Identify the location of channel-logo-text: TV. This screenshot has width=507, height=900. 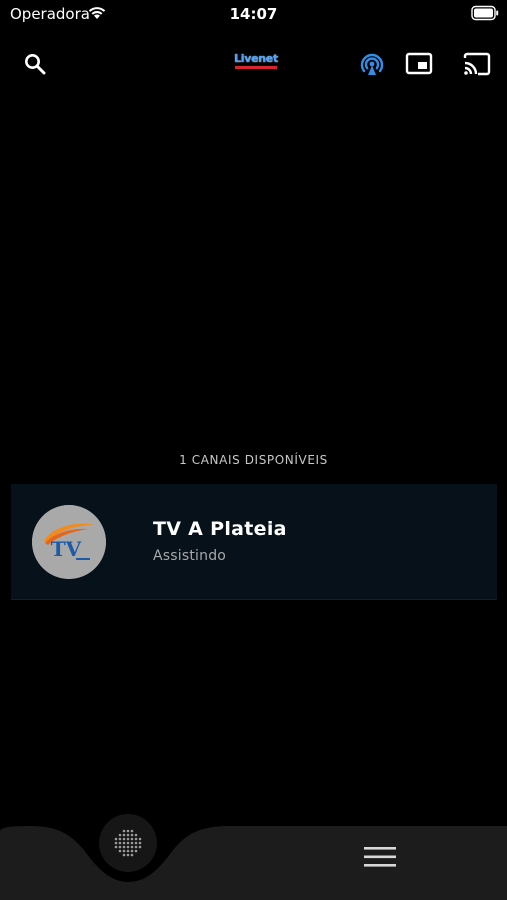
(66, 549).